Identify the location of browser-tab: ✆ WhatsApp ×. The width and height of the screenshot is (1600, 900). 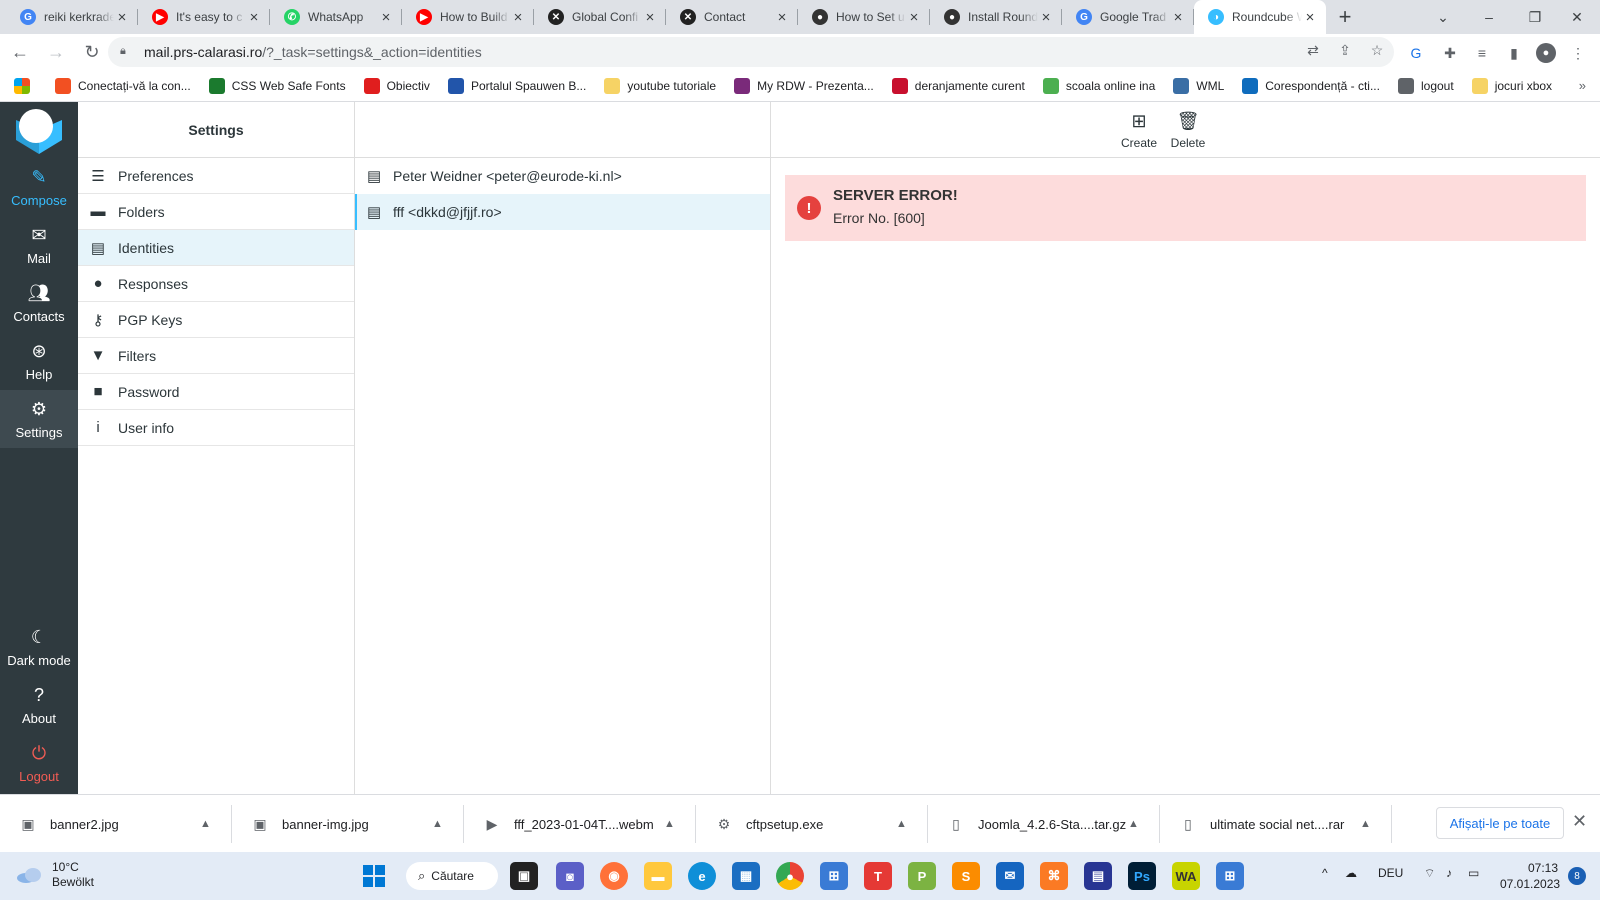
(336, 17).